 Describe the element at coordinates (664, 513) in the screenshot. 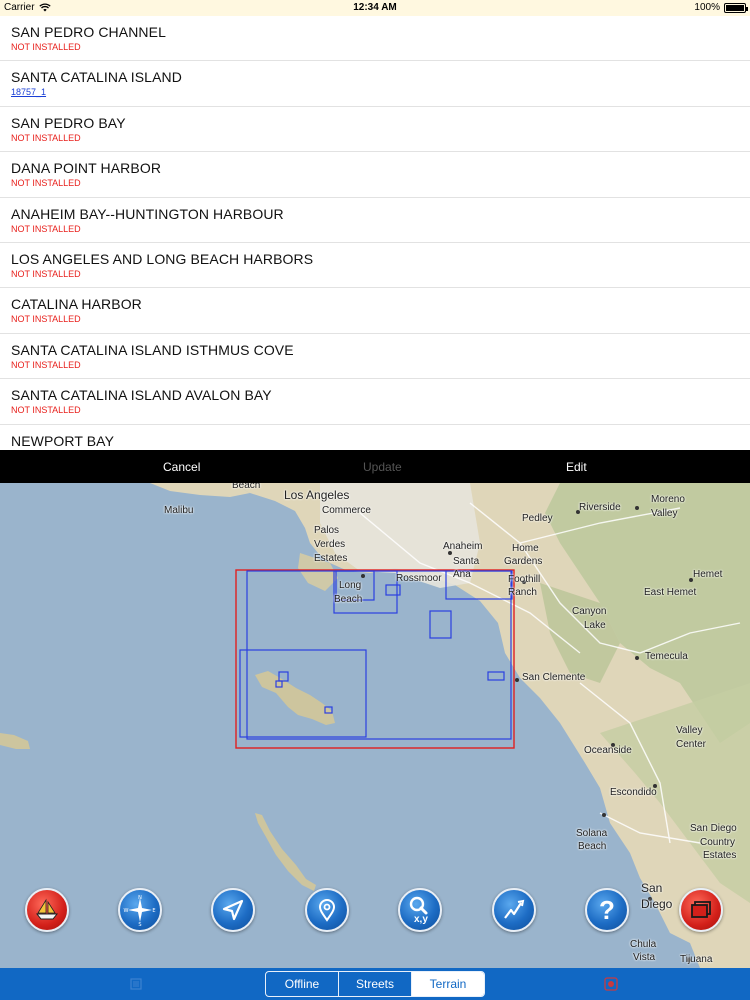

I see `map-label-valley: Valley` at that location.